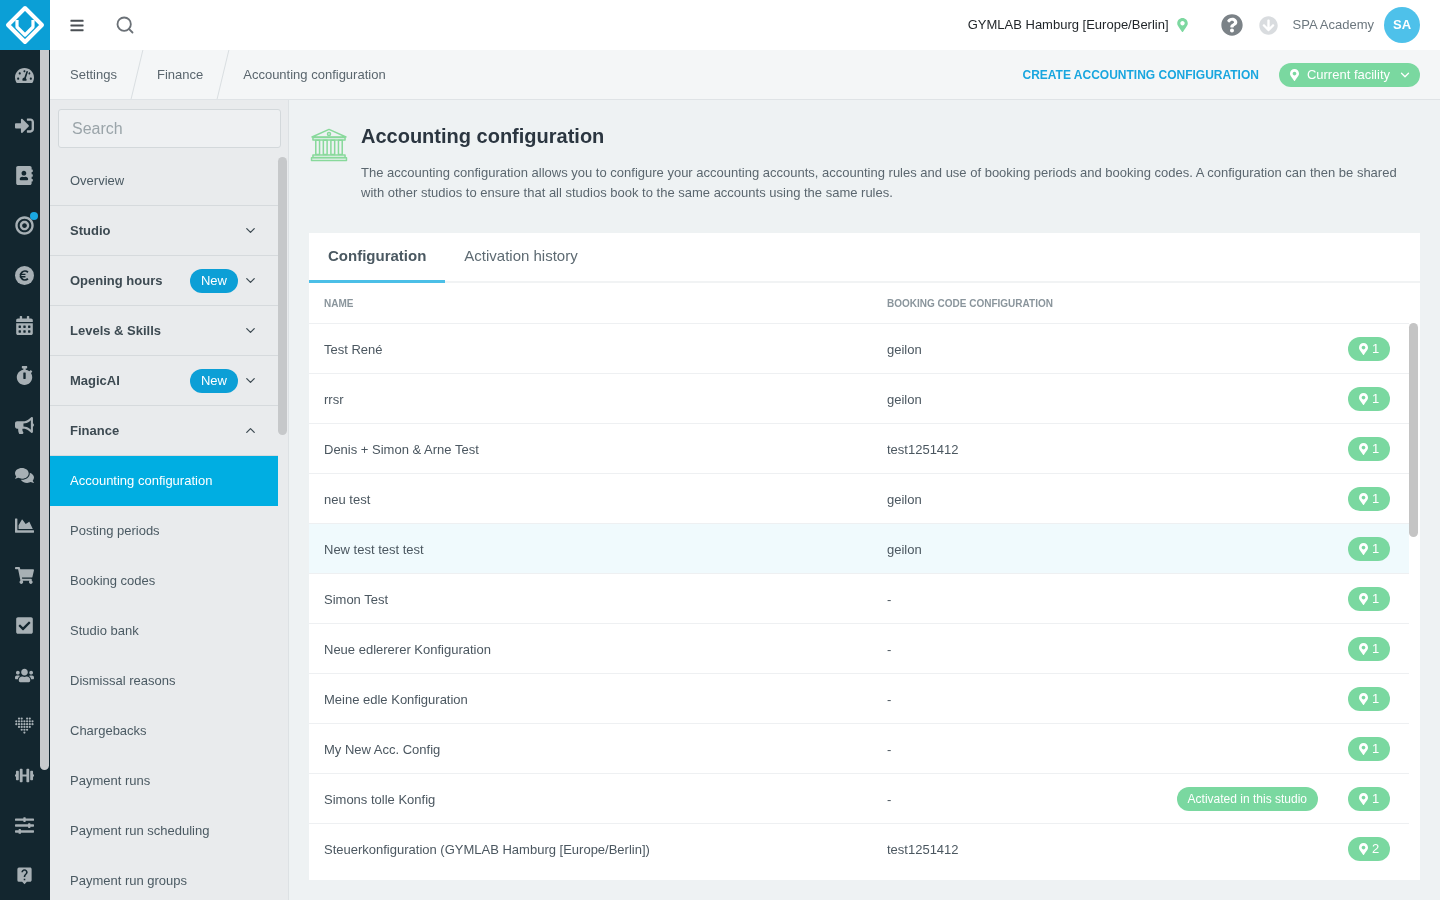 The width and height of the screenshot is (1440, 900). Describe the element at coordinates (401, 449) in the screenshot. I see `table-cell: Denis + Simon & Arne Test` at that location.